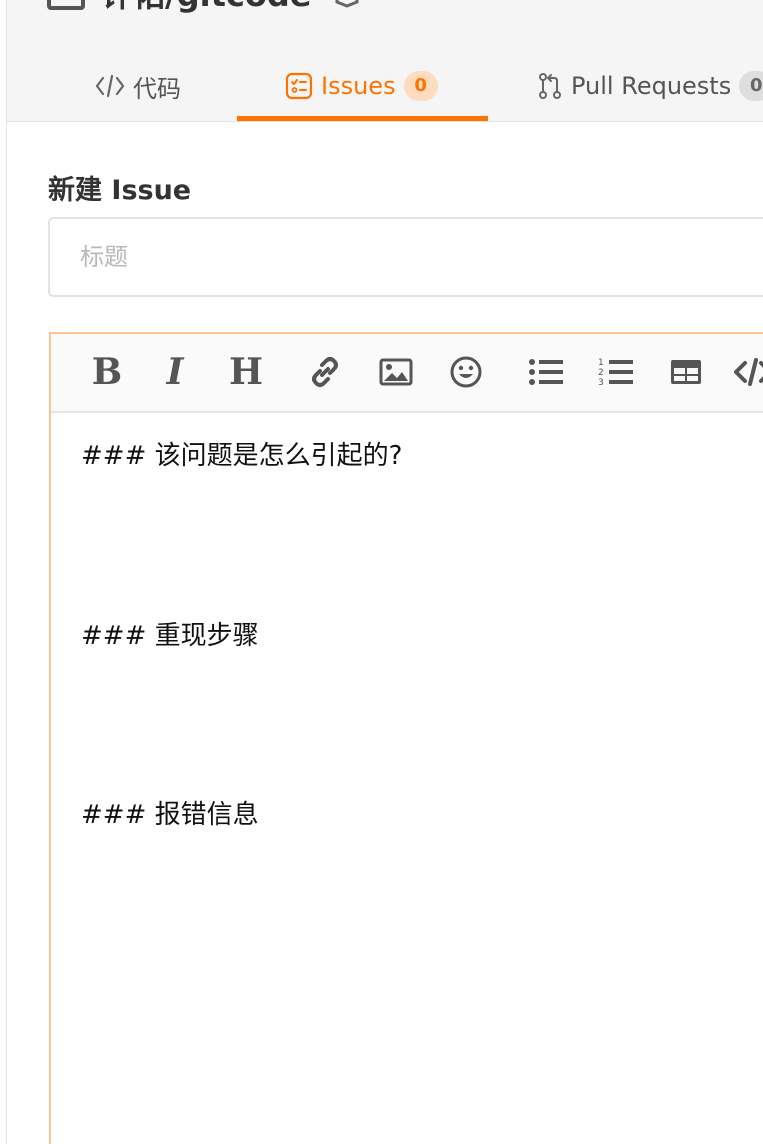 This screenshot has width=763, height=1144. Describe the element at coordinates (601, 383) in the screenshot. I see `svg-text: 3` at that location.